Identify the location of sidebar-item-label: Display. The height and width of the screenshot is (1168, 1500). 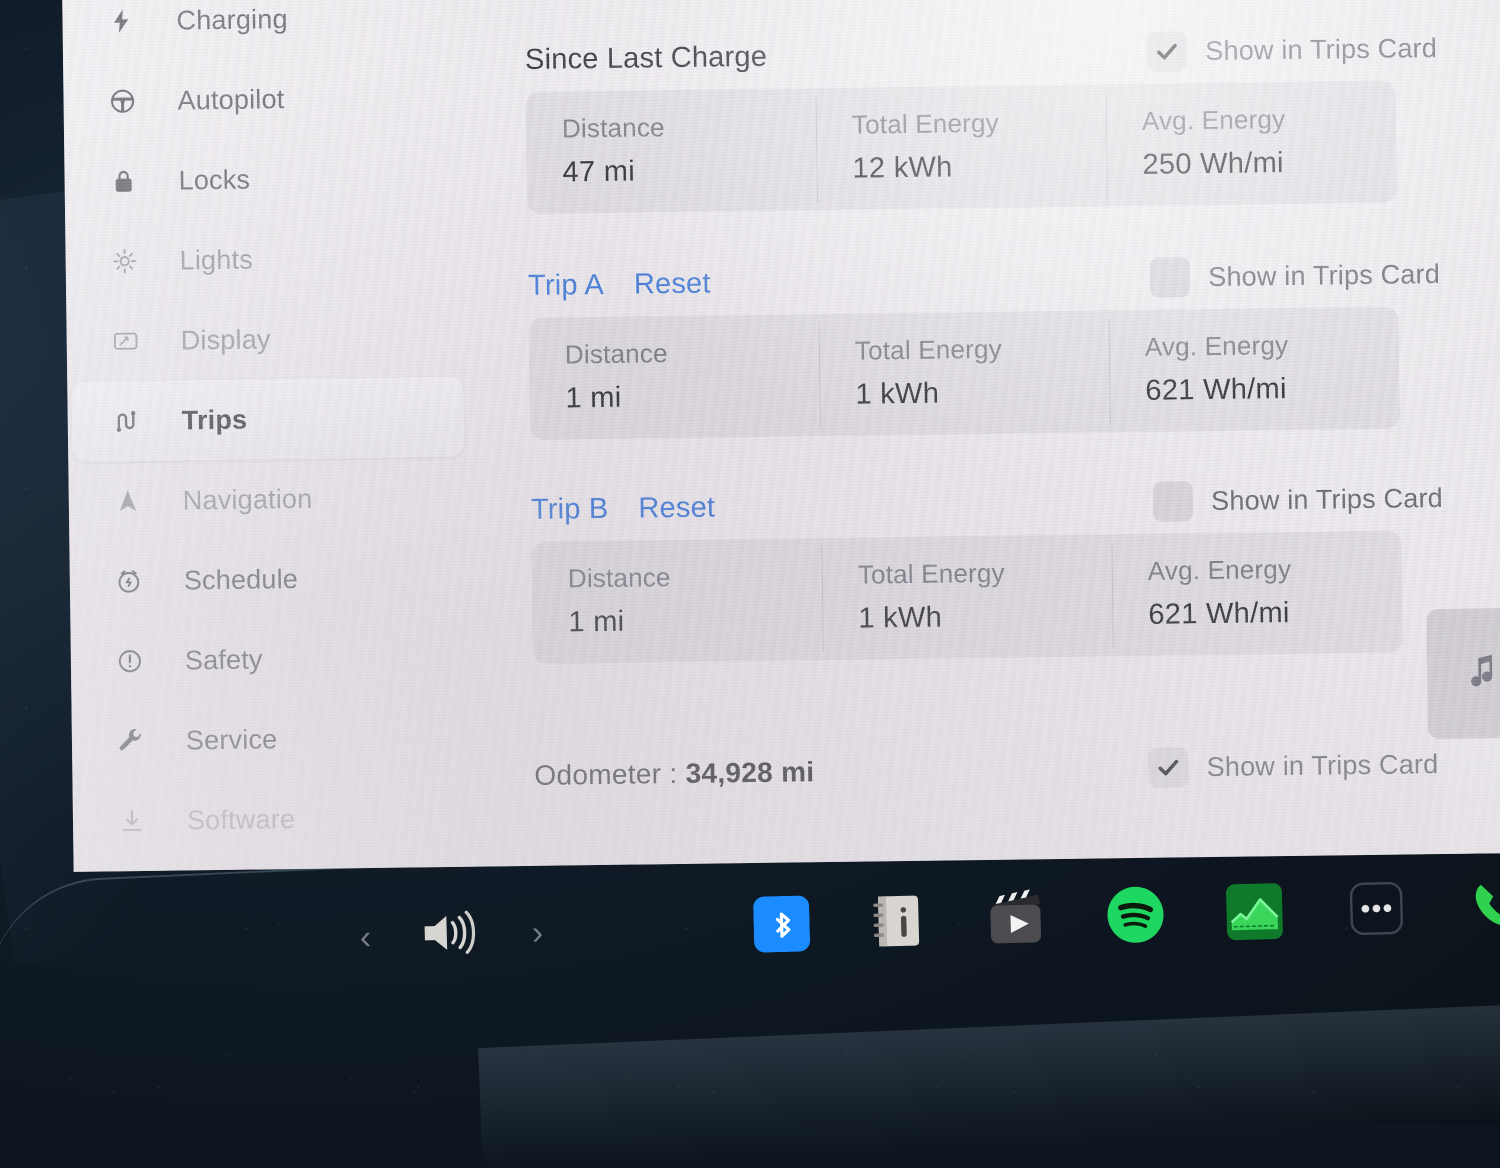
(225, 339).